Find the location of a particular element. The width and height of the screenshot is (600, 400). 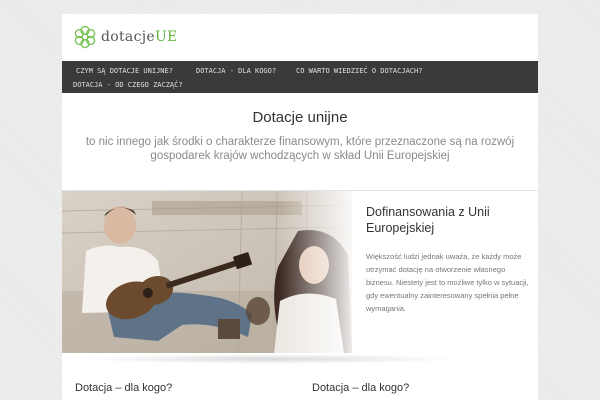

nav-item-co-warto-wiedziec: CO WARTO WIEDZIEĆ O DOTACJACH? is located at coordinates (359, 71).